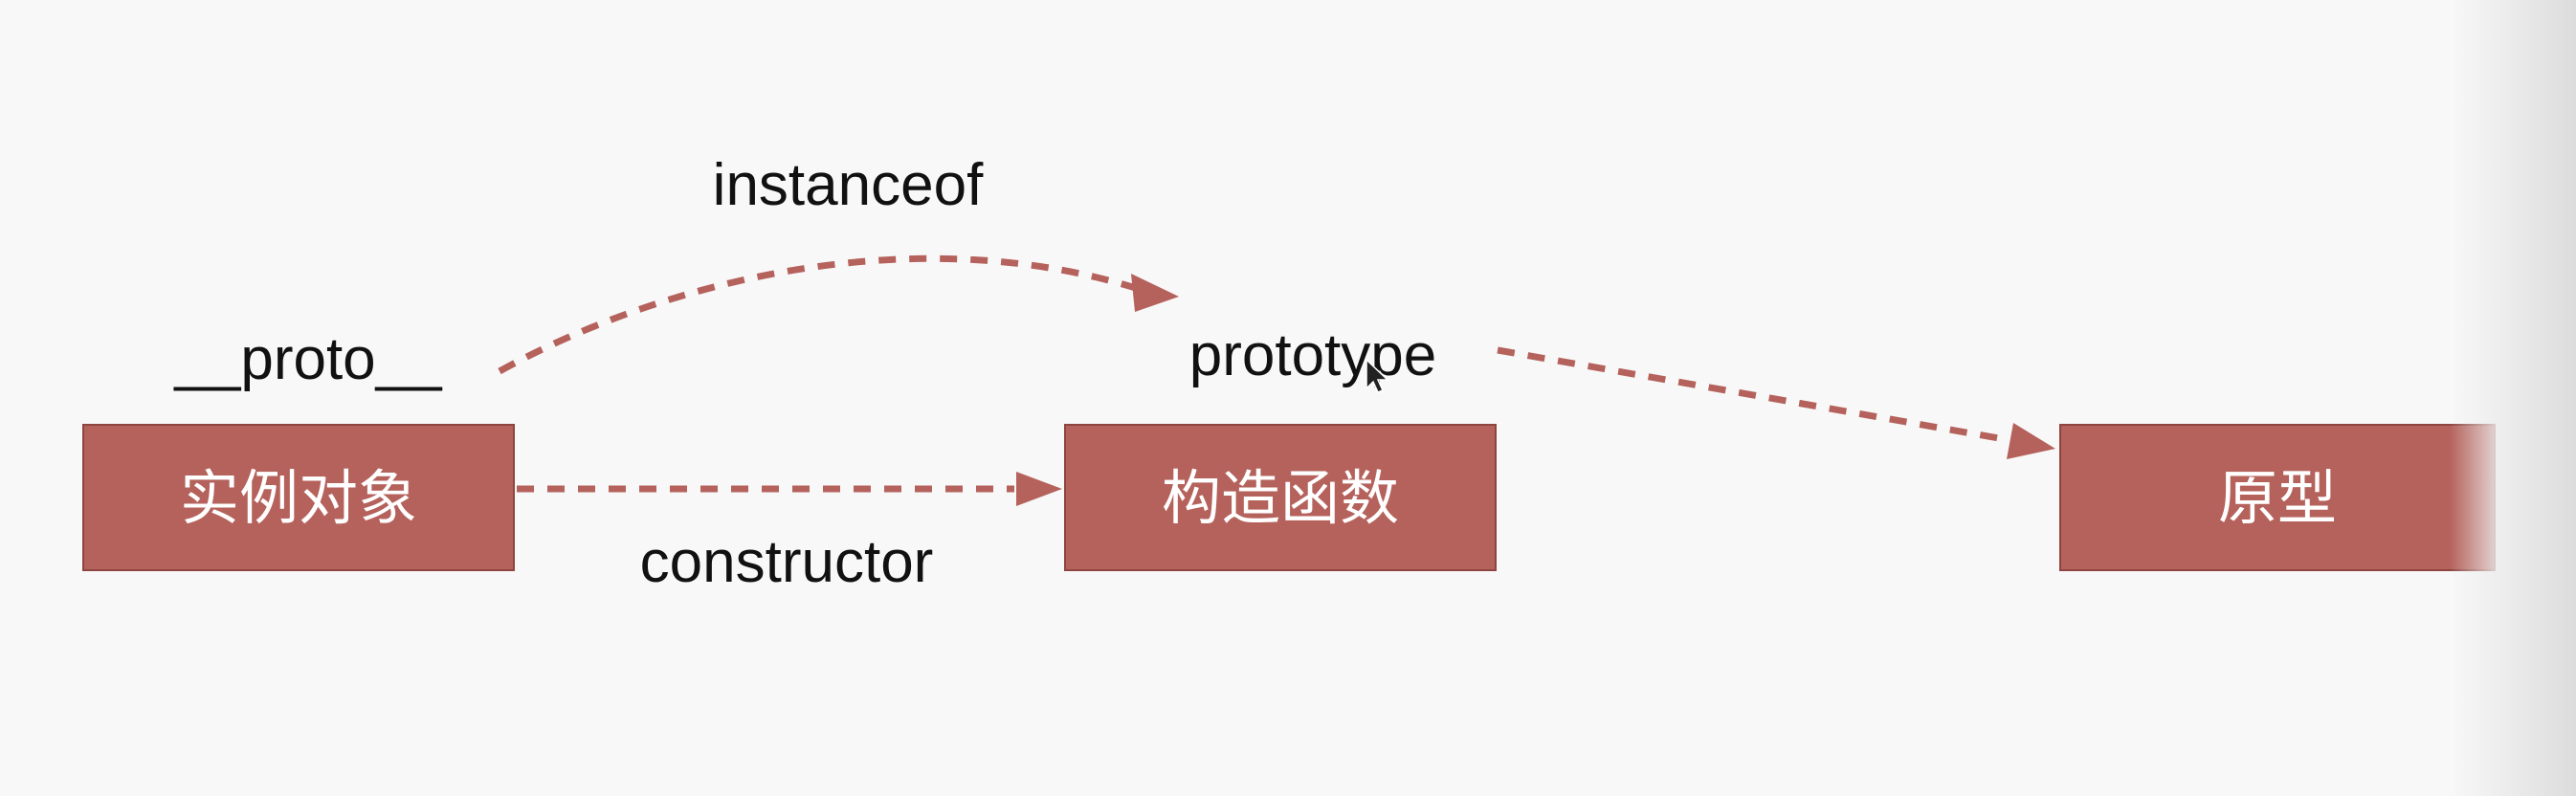 Image resolution: width=2576 pixels, height=796 pixels. I want to click on label-instanceof: instanceof, so click(848, 185).